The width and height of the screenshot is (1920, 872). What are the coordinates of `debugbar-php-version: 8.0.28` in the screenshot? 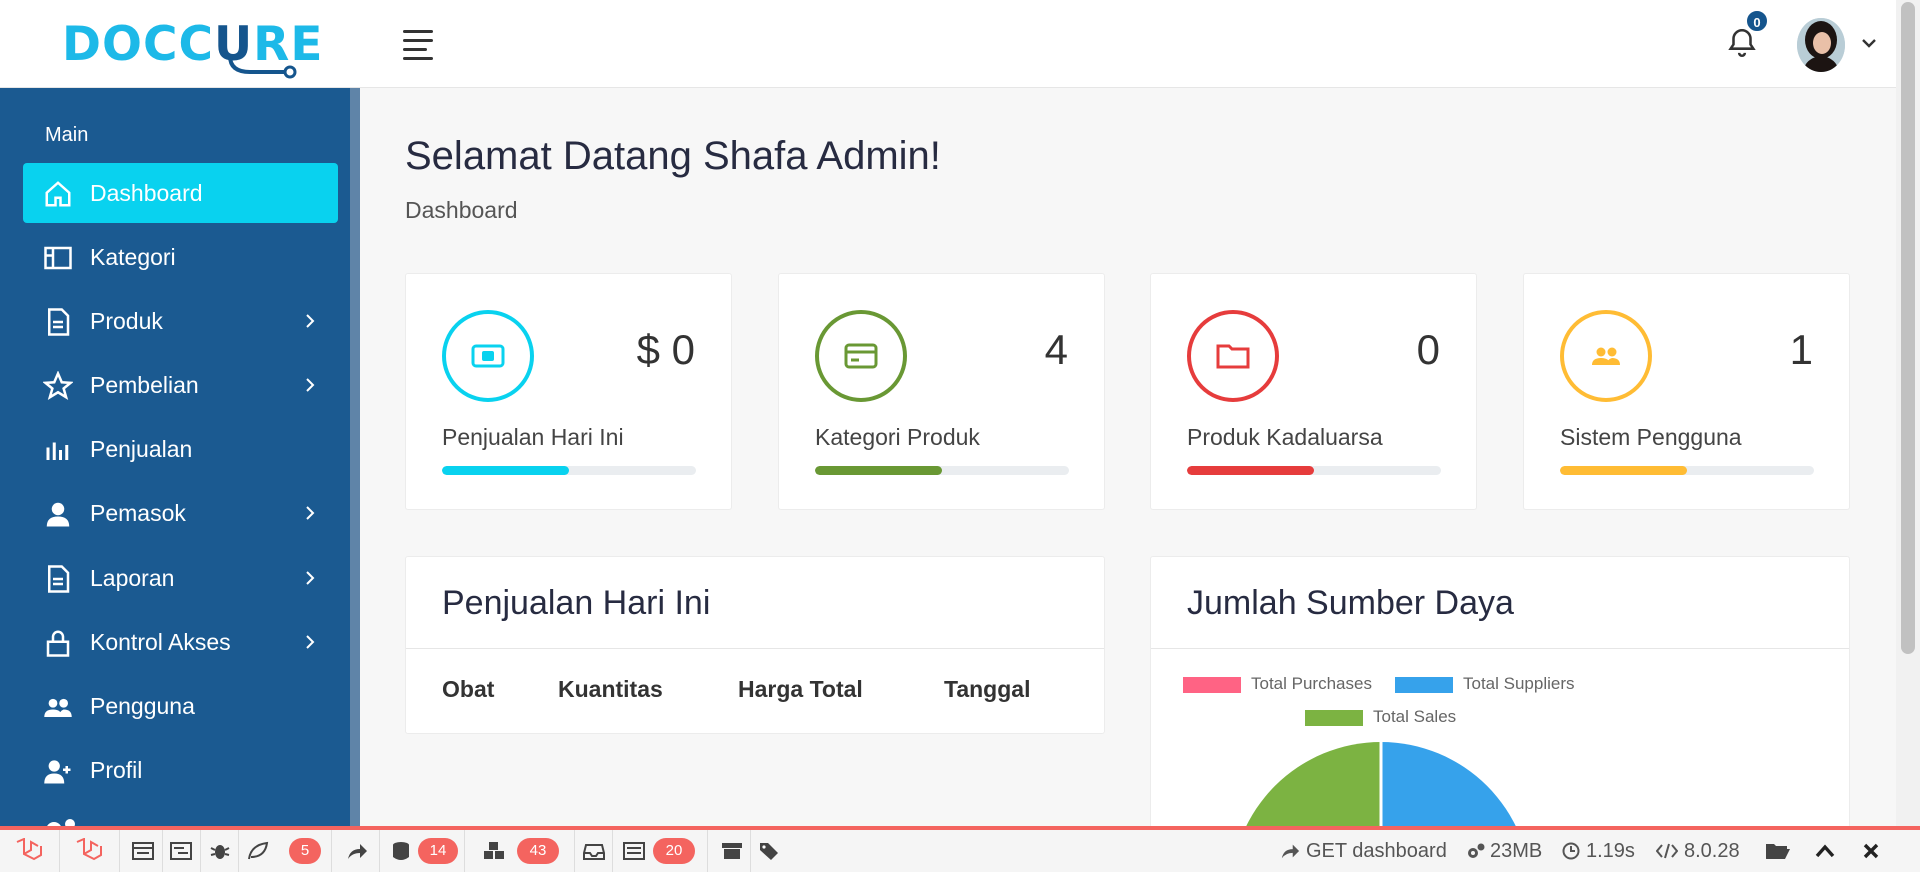 It's located at (1698, 851).